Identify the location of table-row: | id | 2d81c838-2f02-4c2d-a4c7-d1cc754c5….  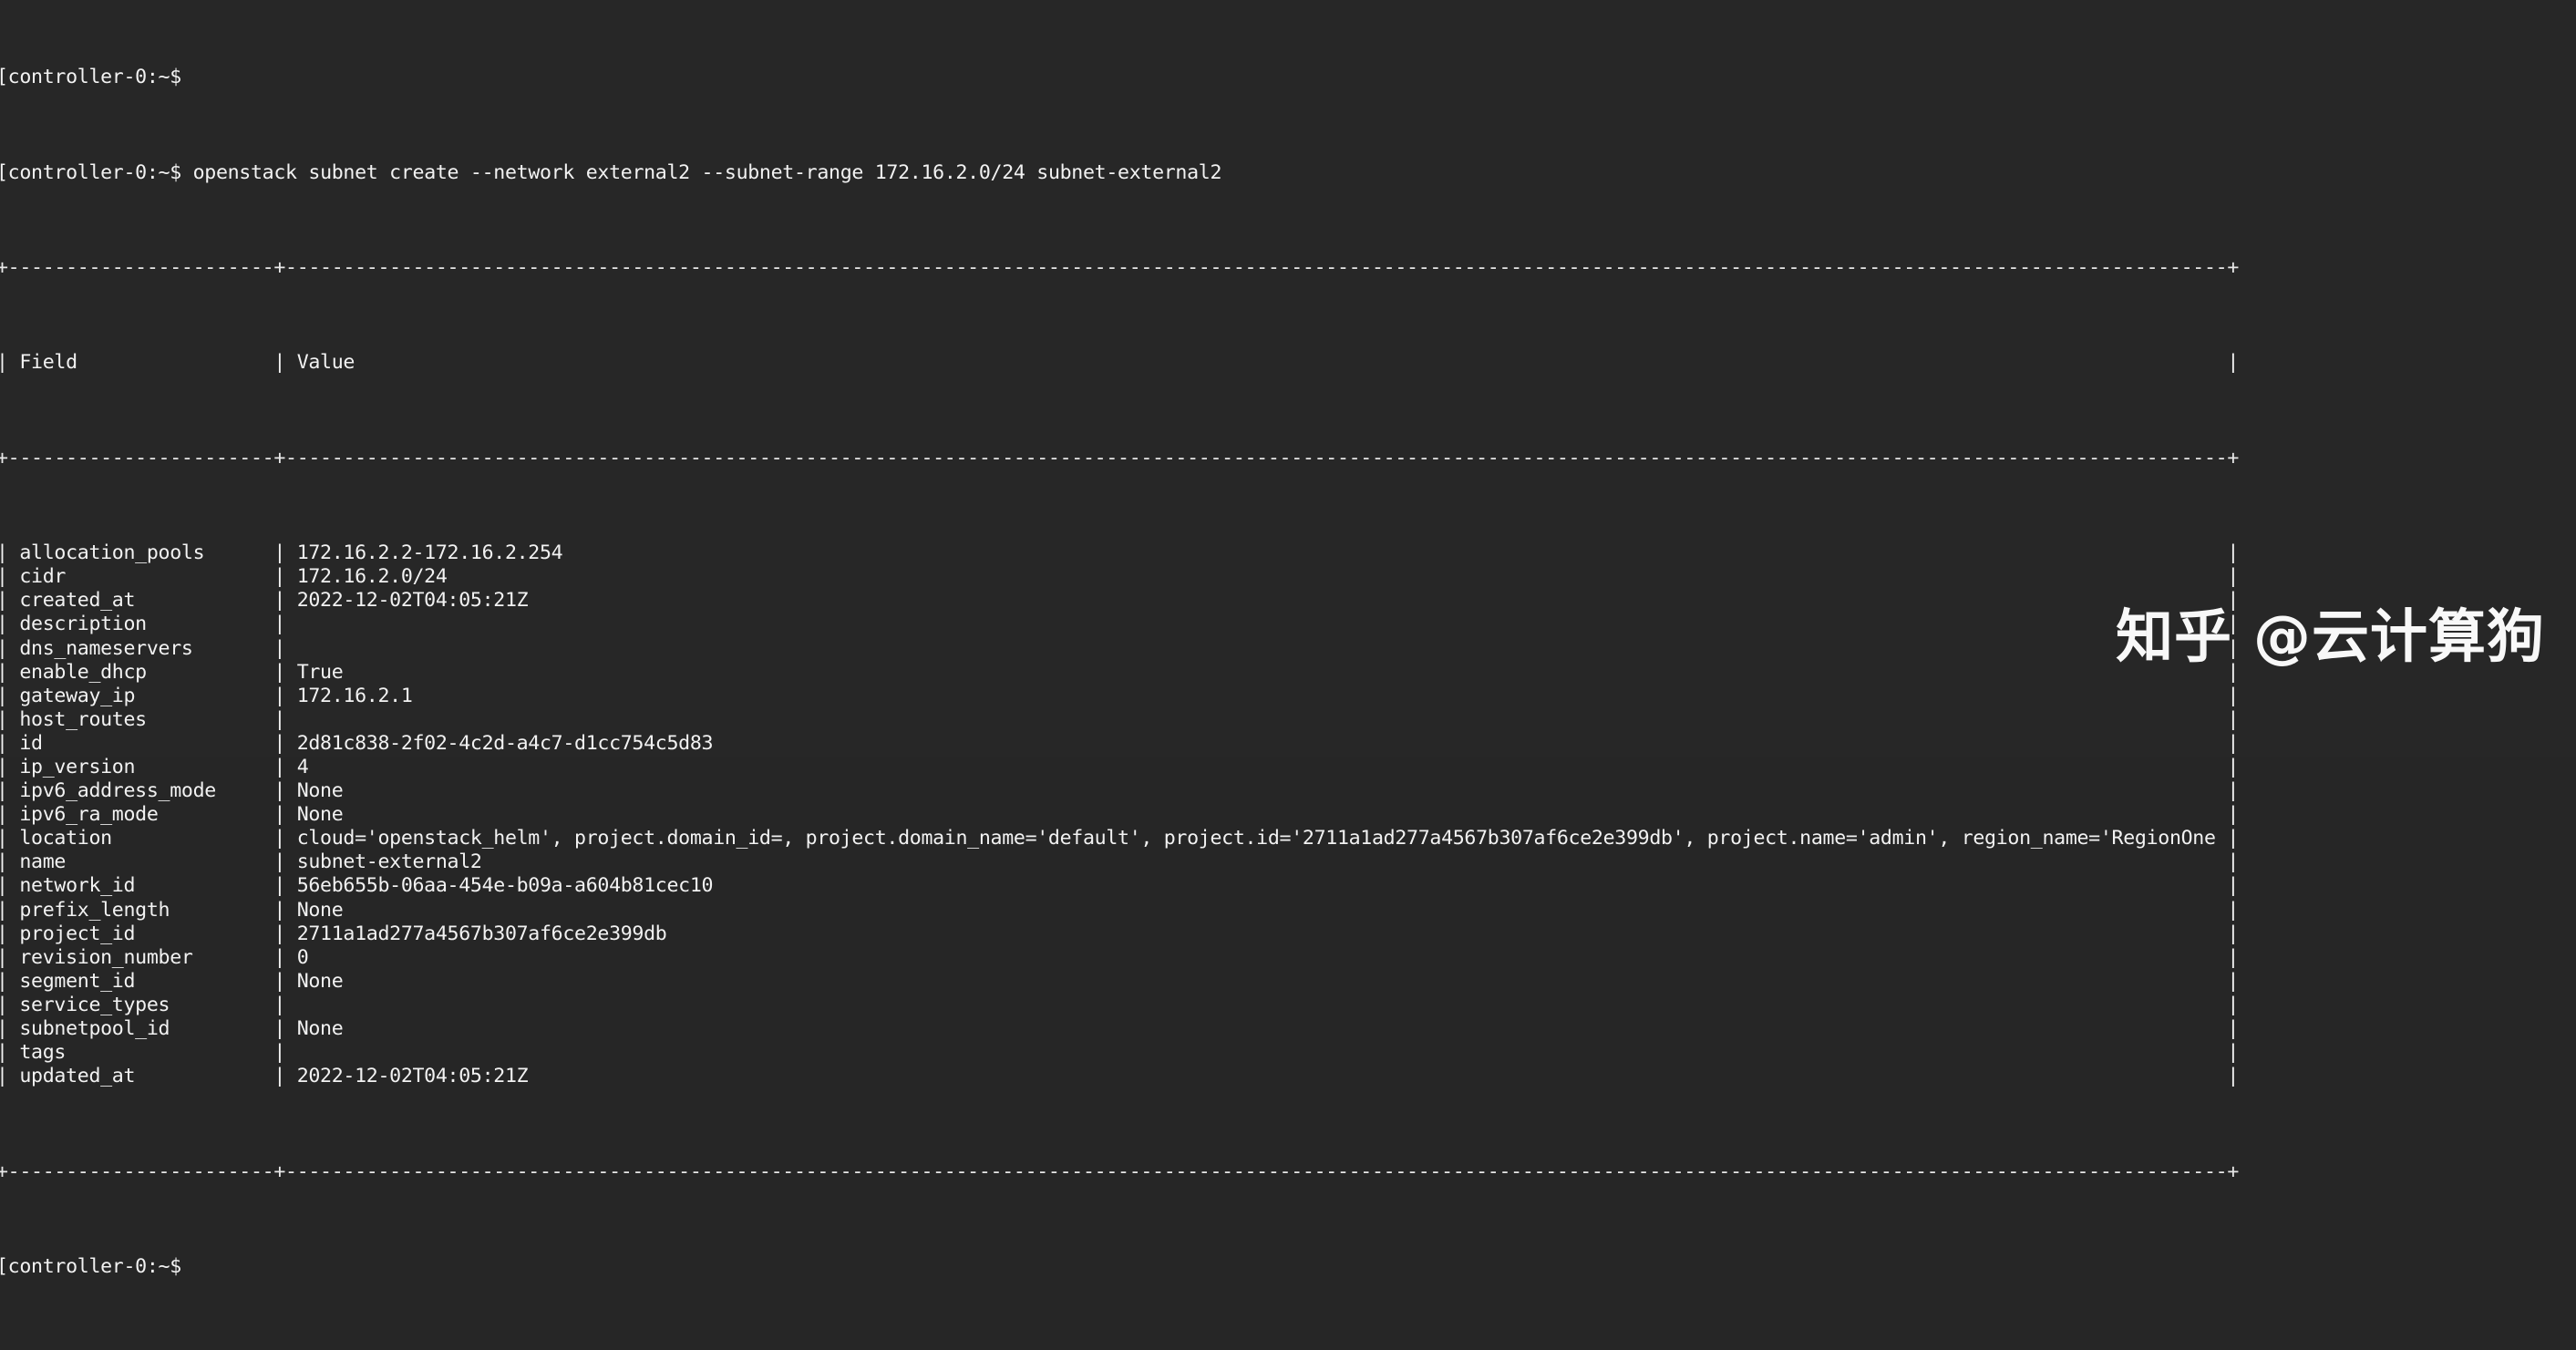
(1288, 744).